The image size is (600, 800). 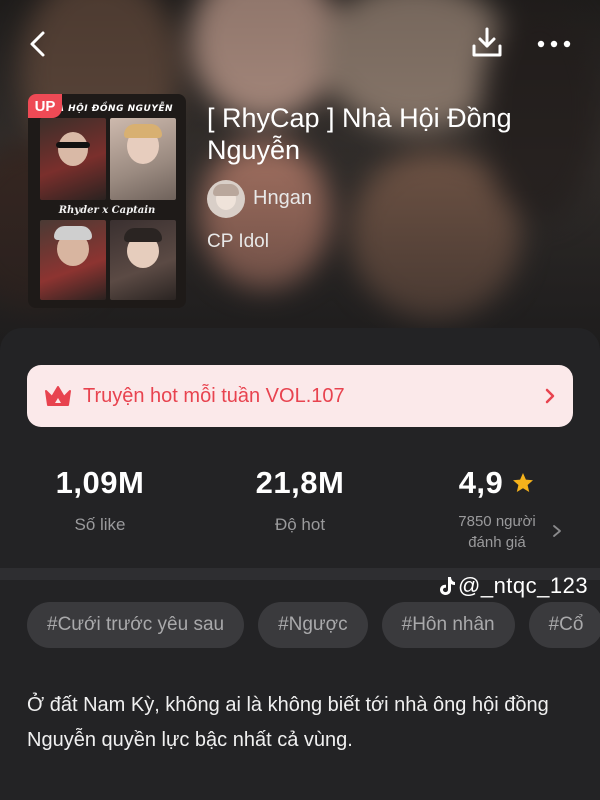 I want to click on download-button, so click(x=487, y=43).